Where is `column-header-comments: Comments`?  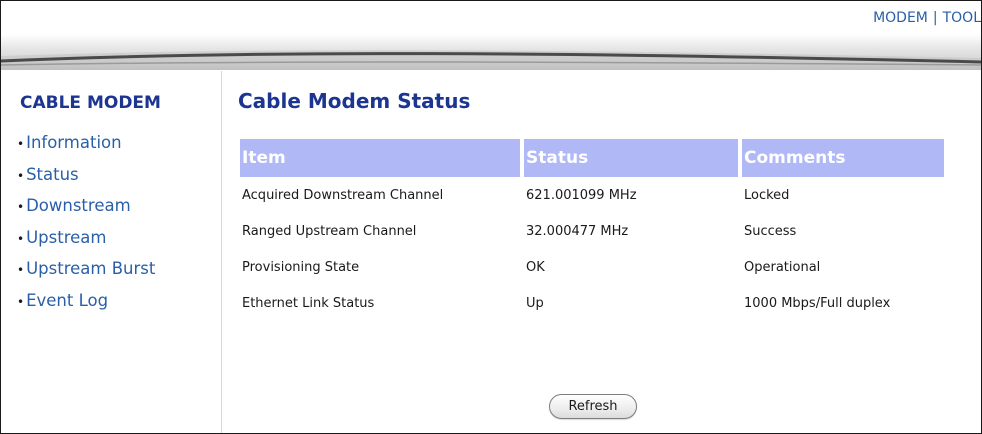 column-header-comments: Comments is located at coordinates (843, 158).